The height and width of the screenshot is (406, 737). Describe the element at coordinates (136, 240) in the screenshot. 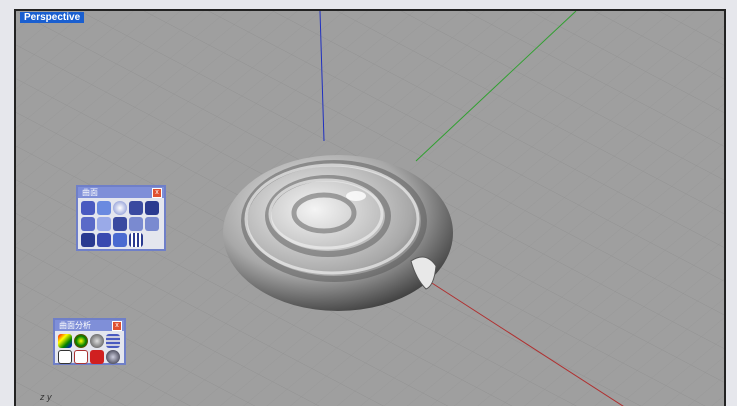

I see `point-grid-icon` at that location.